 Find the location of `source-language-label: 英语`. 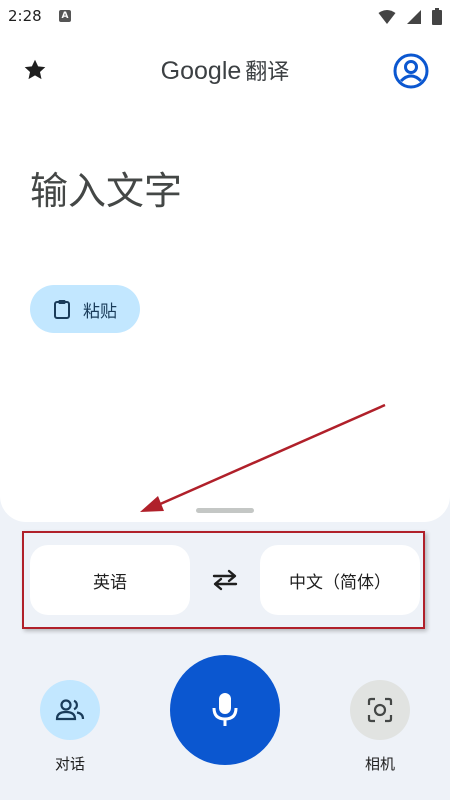

source-language-label: 英语 is located at coordinates (110, 582).